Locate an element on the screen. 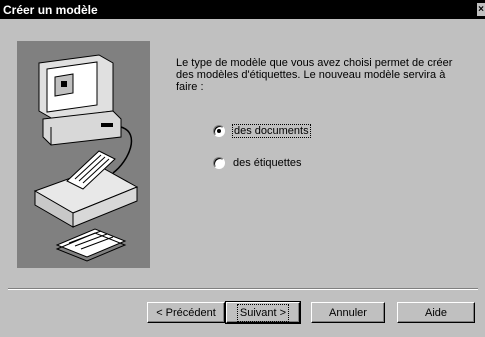 Image resolution: width=485 pixels, height=337 pixels. back-button-label: < Précédent is located at coordinates (186, 312).